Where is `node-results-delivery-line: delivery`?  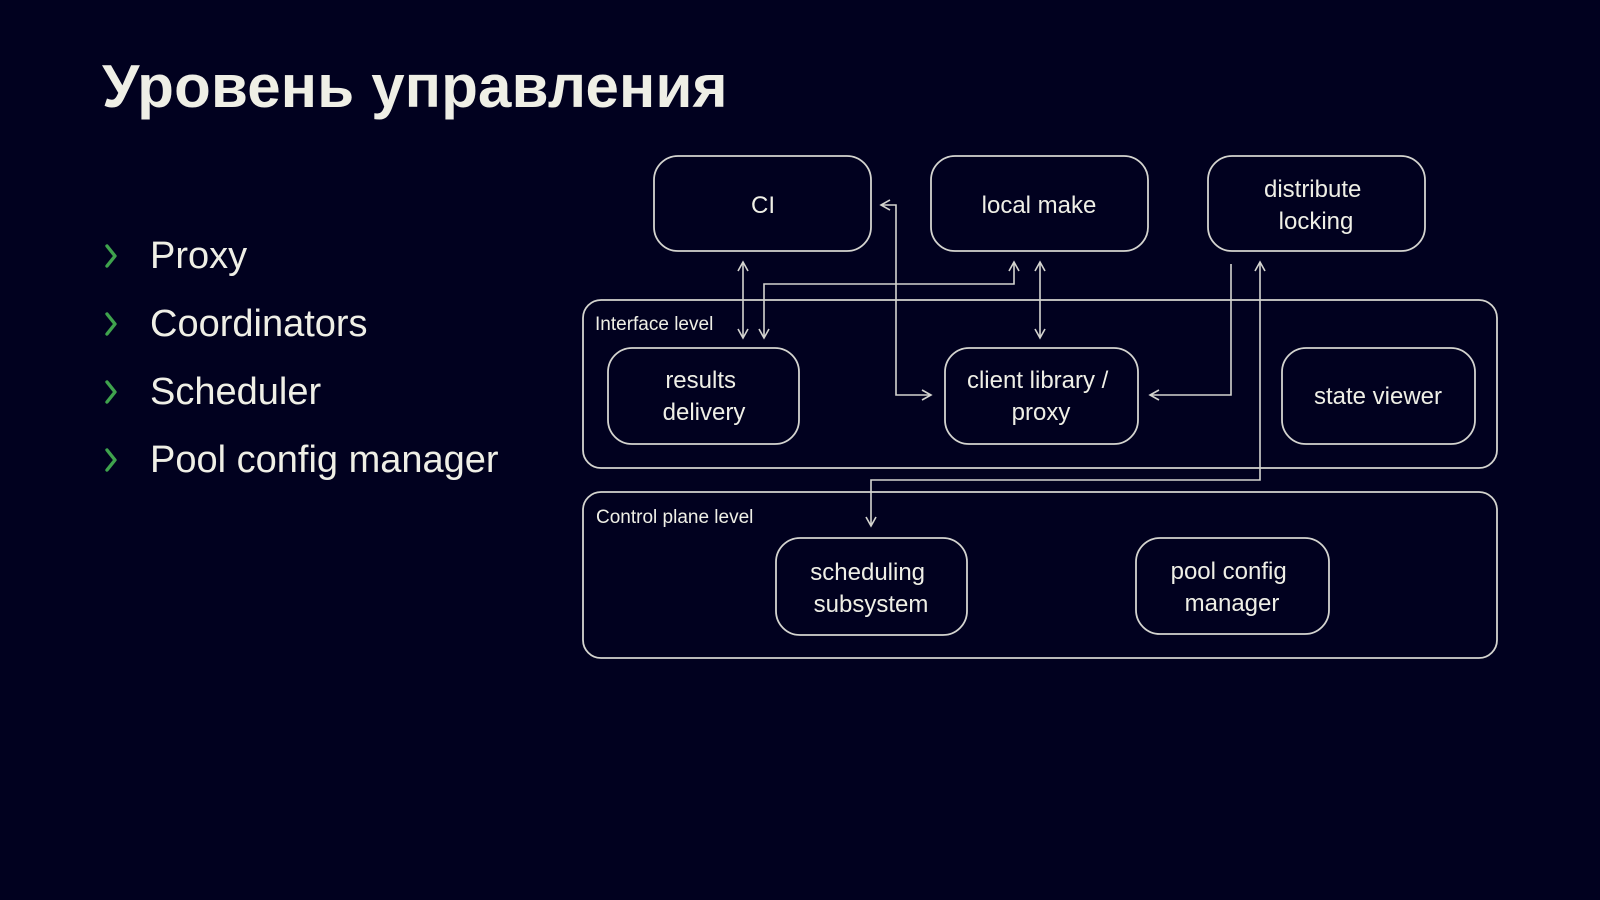
node-results-delivery-line: delivery is located at coordinates (704, 412).